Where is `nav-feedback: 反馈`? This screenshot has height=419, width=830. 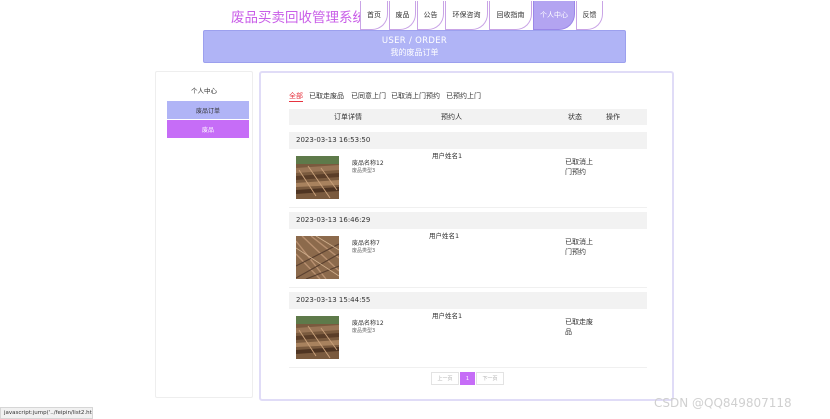
nav-feedback: 反馈 is located at coordinates (589, 15).